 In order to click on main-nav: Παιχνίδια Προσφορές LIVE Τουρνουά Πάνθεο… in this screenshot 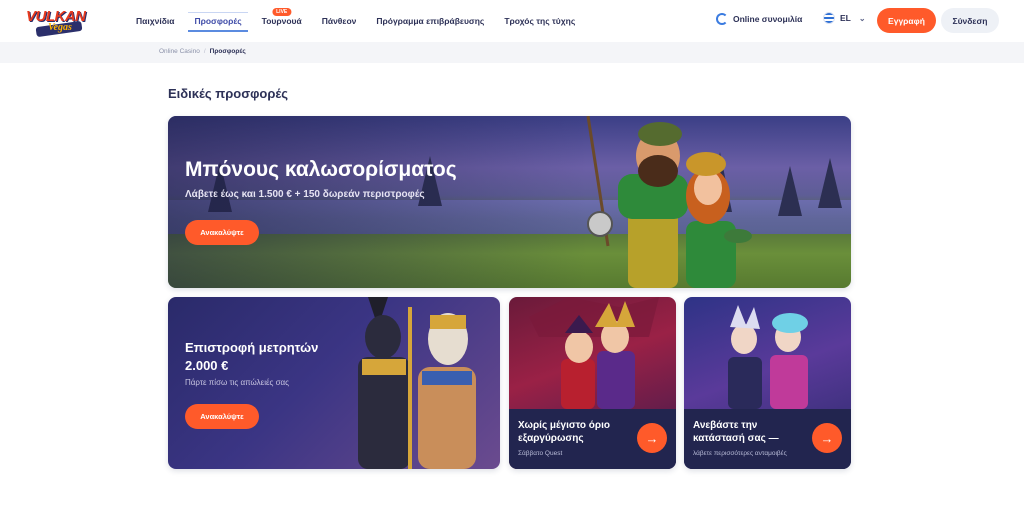, I will do `click(355, 21)`.